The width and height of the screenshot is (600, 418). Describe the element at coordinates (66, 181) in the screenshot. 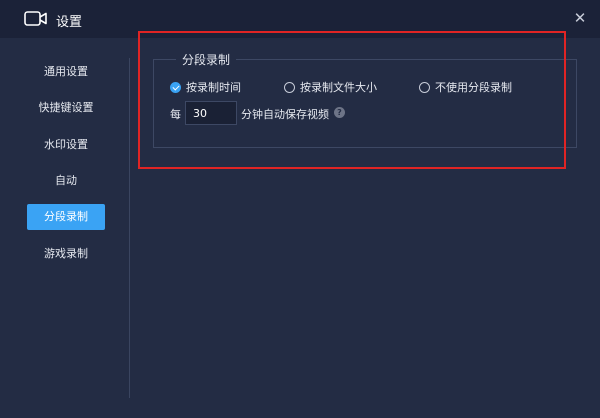

I see `sidebar-item-auto: 自动` at that location.